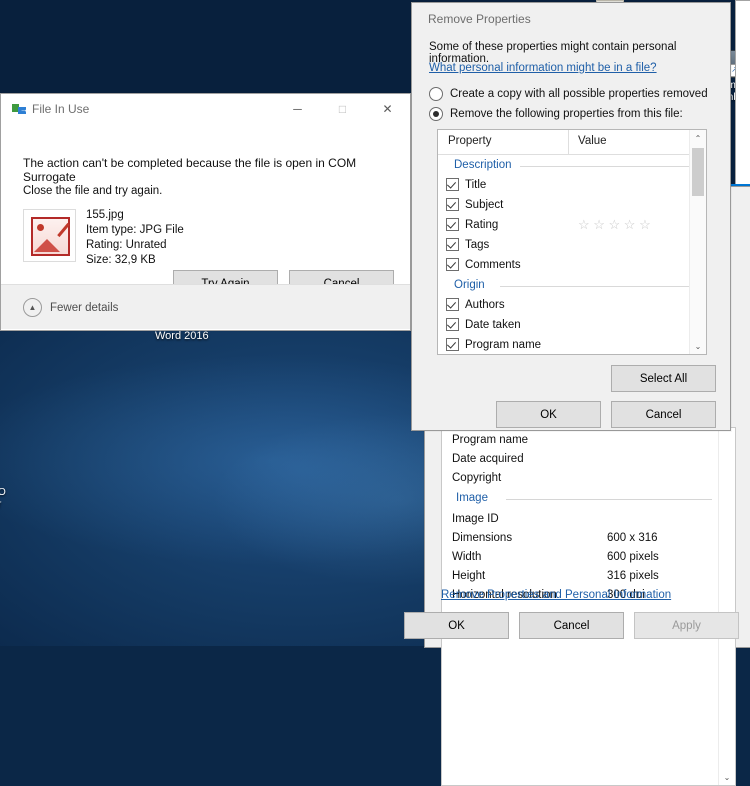 This screenshot has width=750, height=786. Describe the element at coordinates (105, 215) in the screenshot. I see `file-name: 155.jpg` at that location.